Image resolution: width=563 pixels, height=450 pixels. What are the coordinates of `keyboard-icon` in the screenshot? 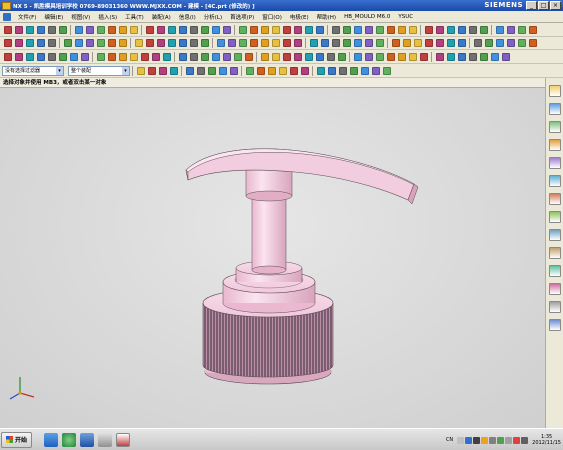 It's located at (461, 440).